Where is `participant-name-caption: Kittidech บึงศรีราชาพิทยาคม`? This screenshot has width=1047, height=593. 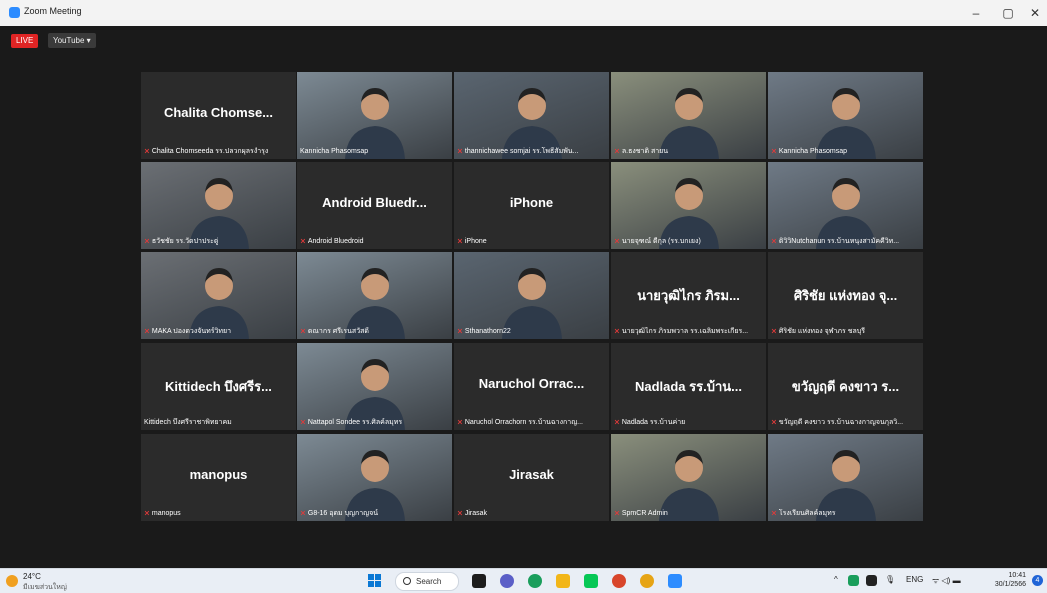
participant-name-caption: Kittidech บึงศรีราชาพิทยาคม is located at coordinates (218, 423).